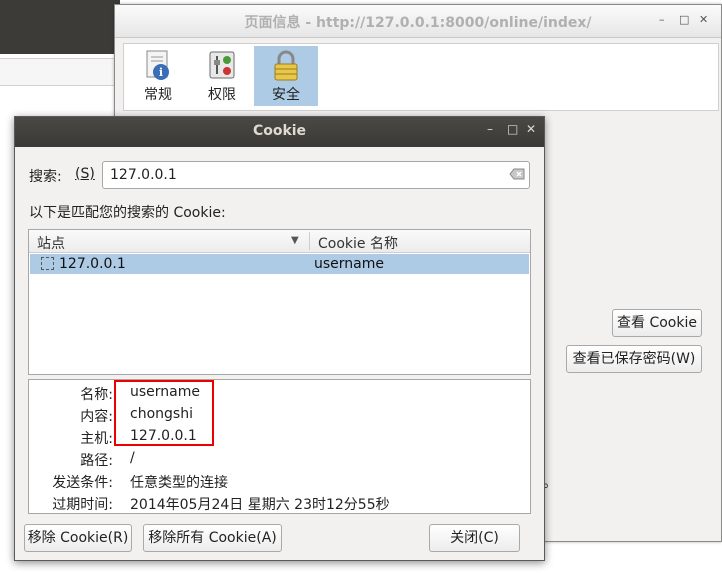  What do you see at coordinates (85, 174) in the screenshot?
I see `search-accel: (S)` at bounding box center [85, 174].